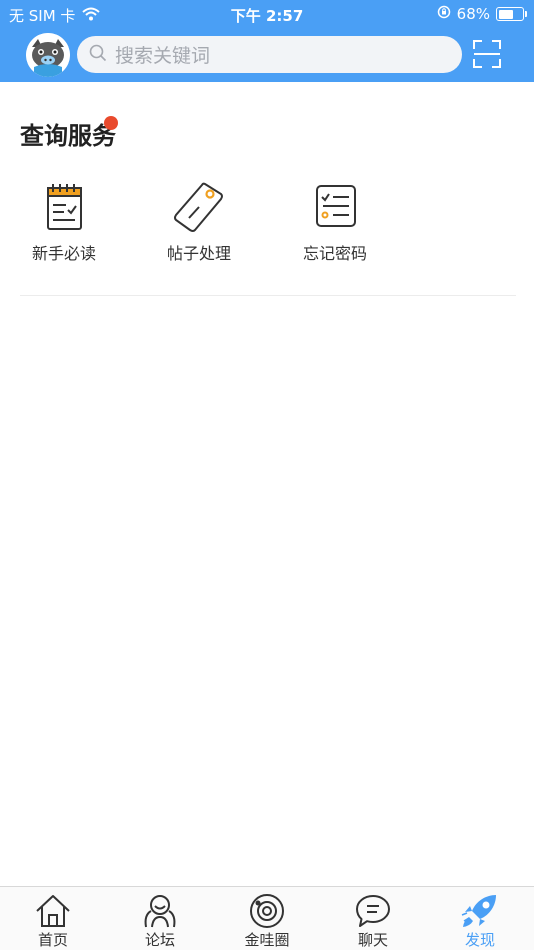 Image resolution: width=534 pixels, height=950 pixels. I want to click on status-right: 68%, so click(482, 14).